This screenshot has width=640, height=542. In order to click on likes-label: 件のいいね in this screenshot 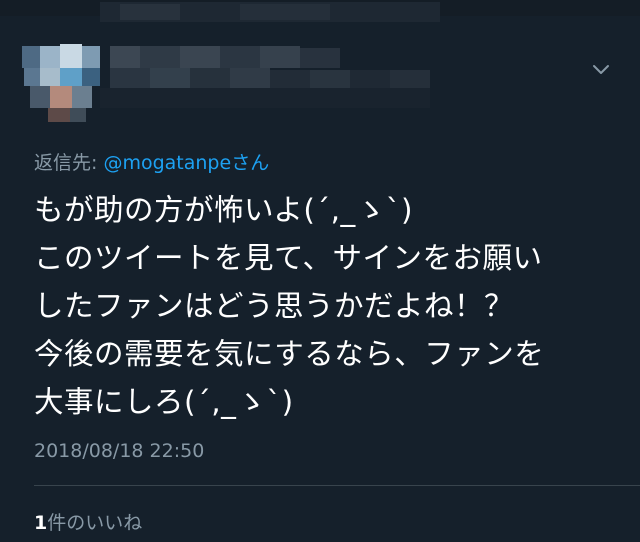, I will do `click(95, 523)`.